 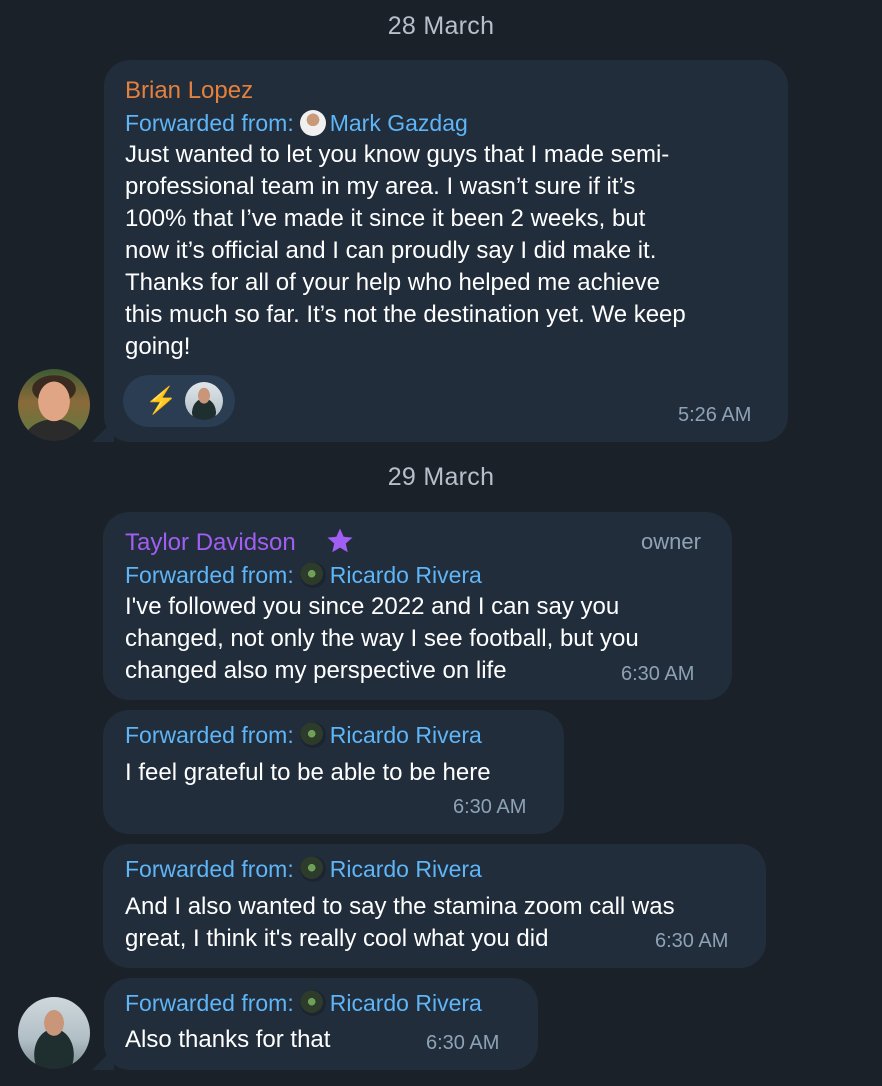 I want to click on date-separator: 28 March, so click(x=441, y=26).